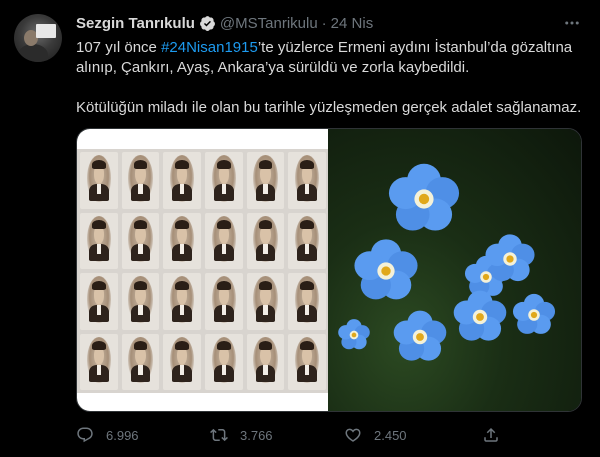  I want to click on share-icon, so click(491, 434).